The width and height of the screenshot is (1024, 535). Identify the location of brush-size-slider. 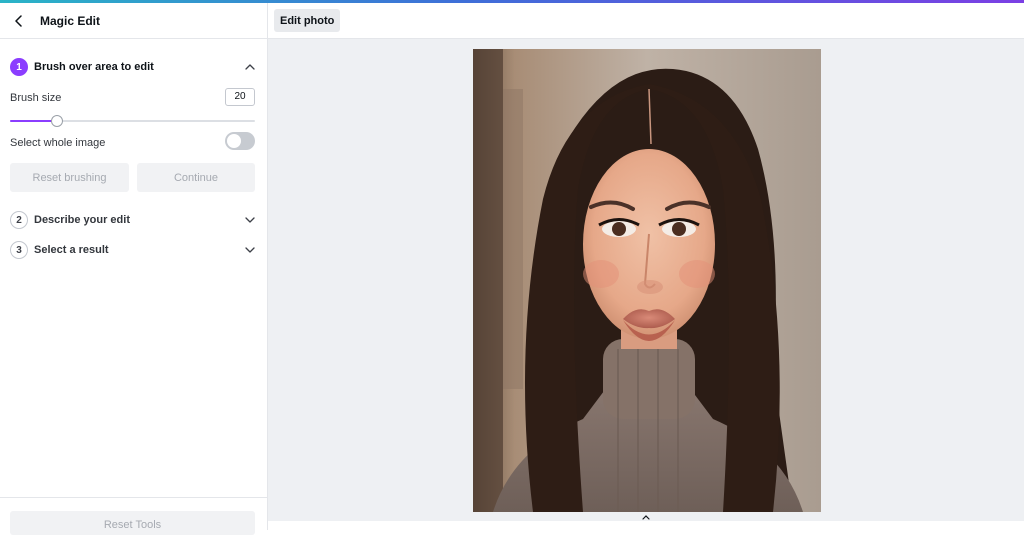
(132, 121).